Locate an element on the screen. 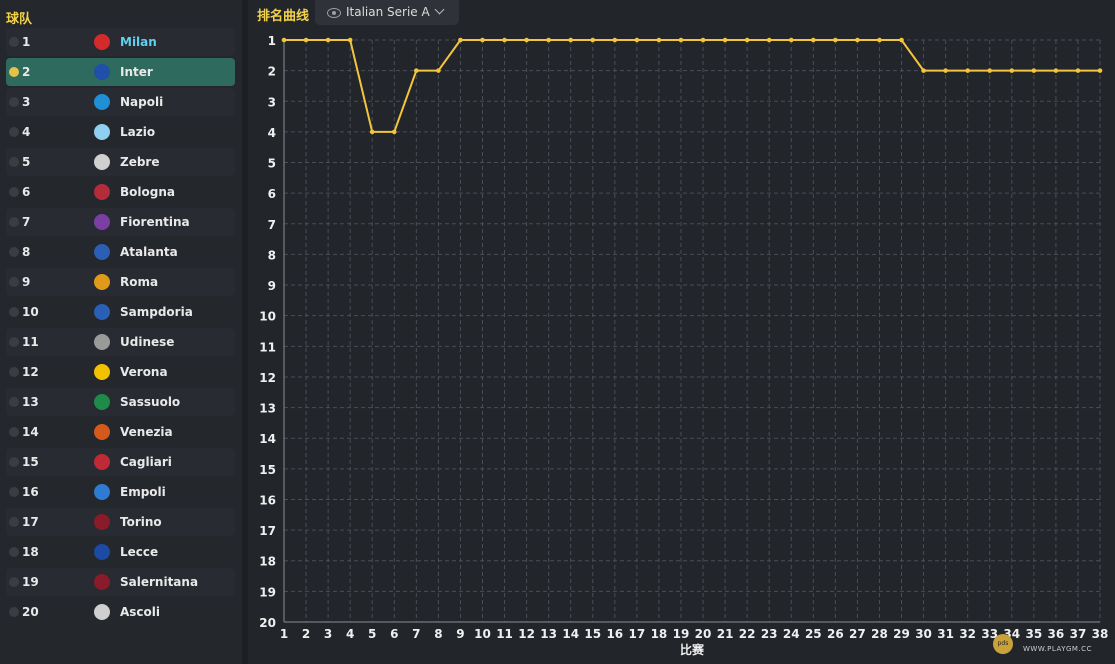  x-tick-label: 6 is located at coordinates (394, 634).